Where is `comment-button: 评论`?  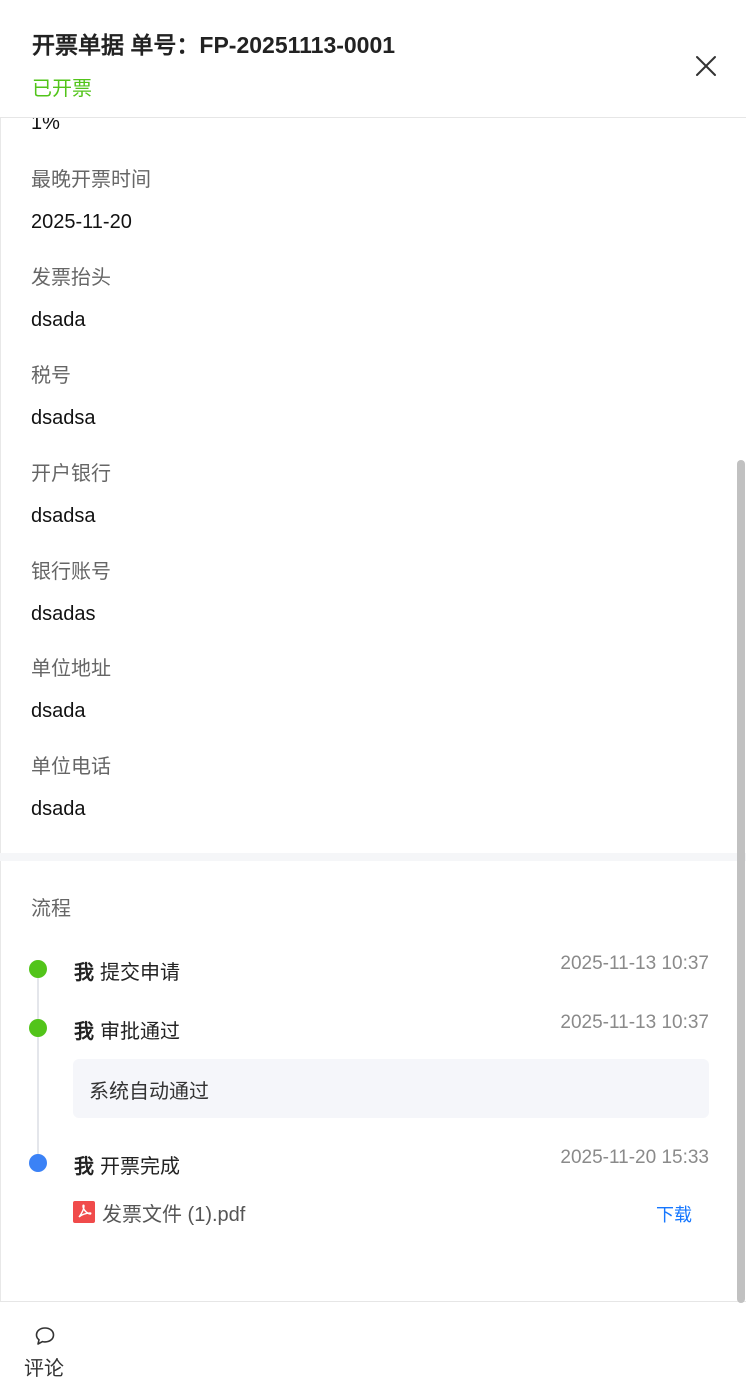
comment-button: 评论 is located at coordinates (45, 1350).